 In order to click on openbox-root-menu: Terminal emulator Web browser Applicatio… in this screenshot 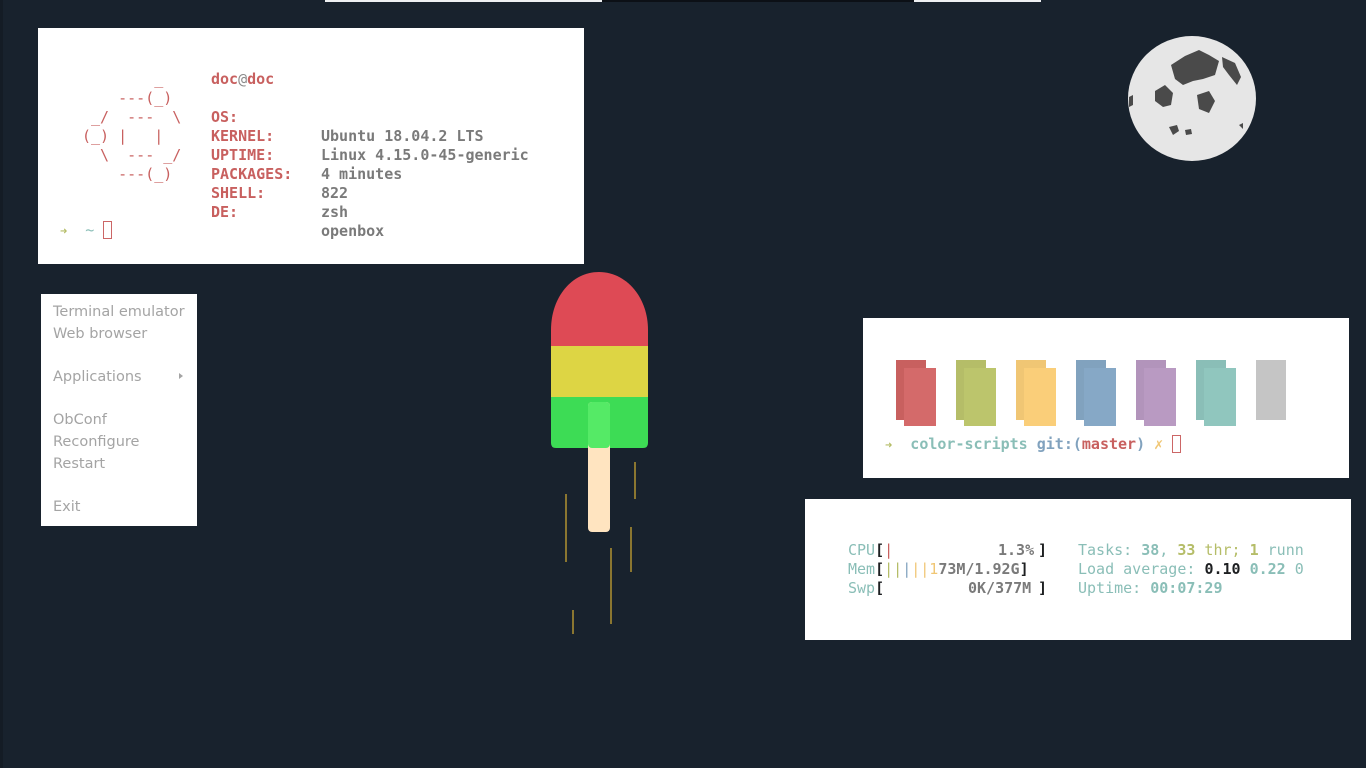, I will do `click(119, 410)`.